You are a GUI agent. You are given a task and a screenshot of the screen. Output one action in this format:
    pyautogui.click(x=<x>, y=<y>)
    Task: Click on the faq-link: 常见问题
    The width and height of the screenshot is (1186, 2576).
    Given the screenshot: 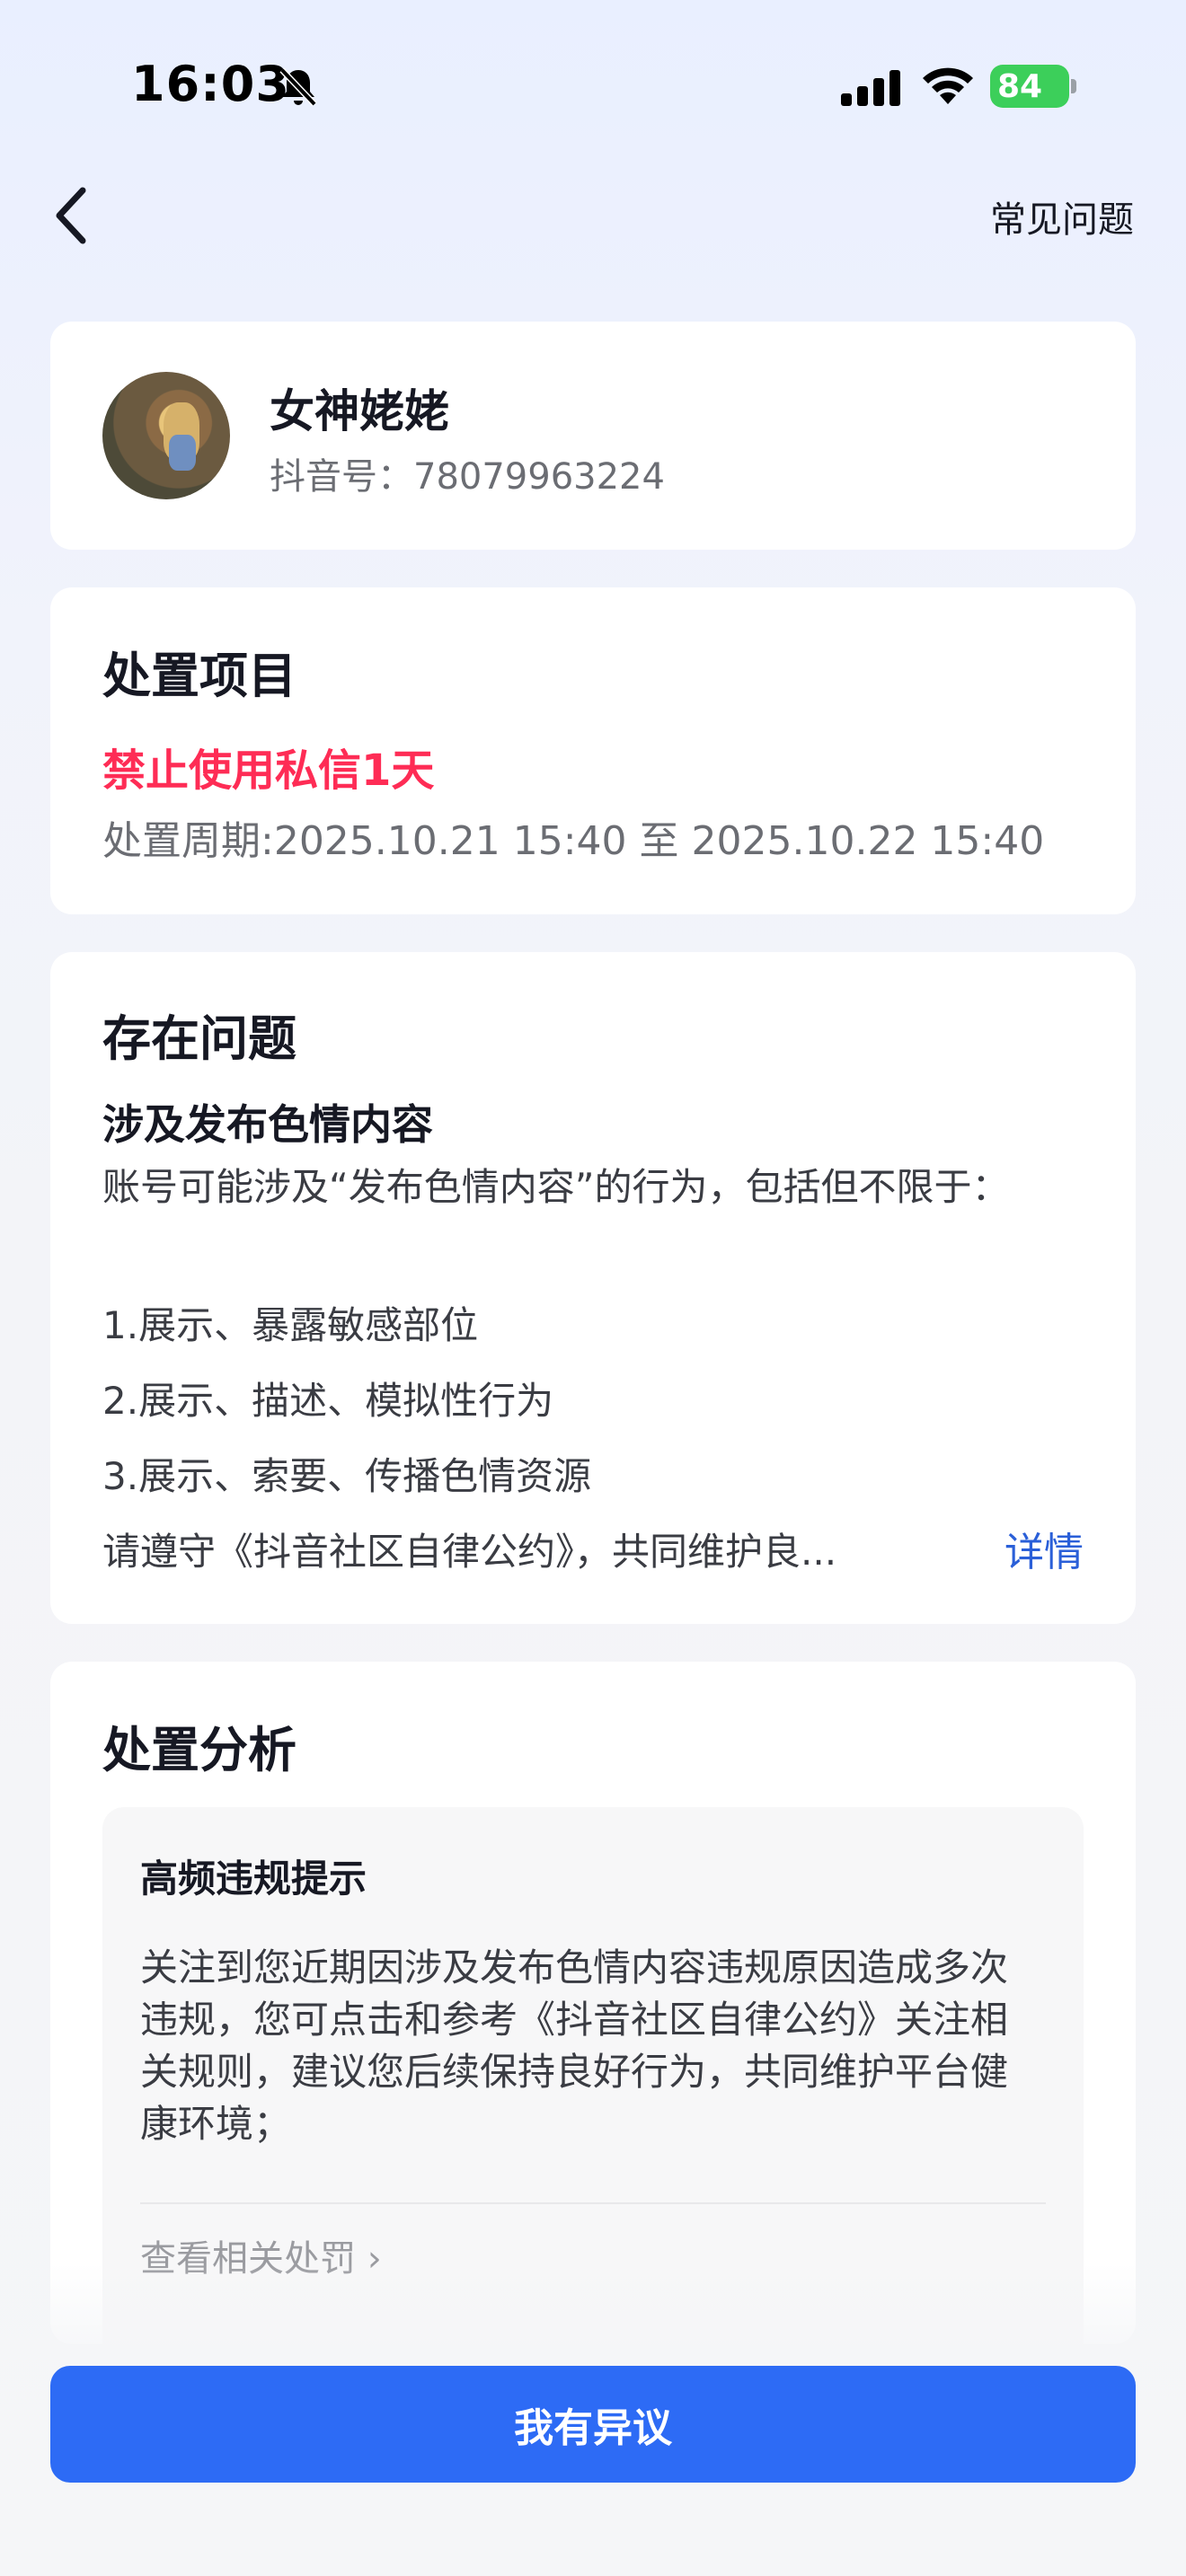 What is the action you would take?
    pyautogui.click(x=1062, y=216)
    